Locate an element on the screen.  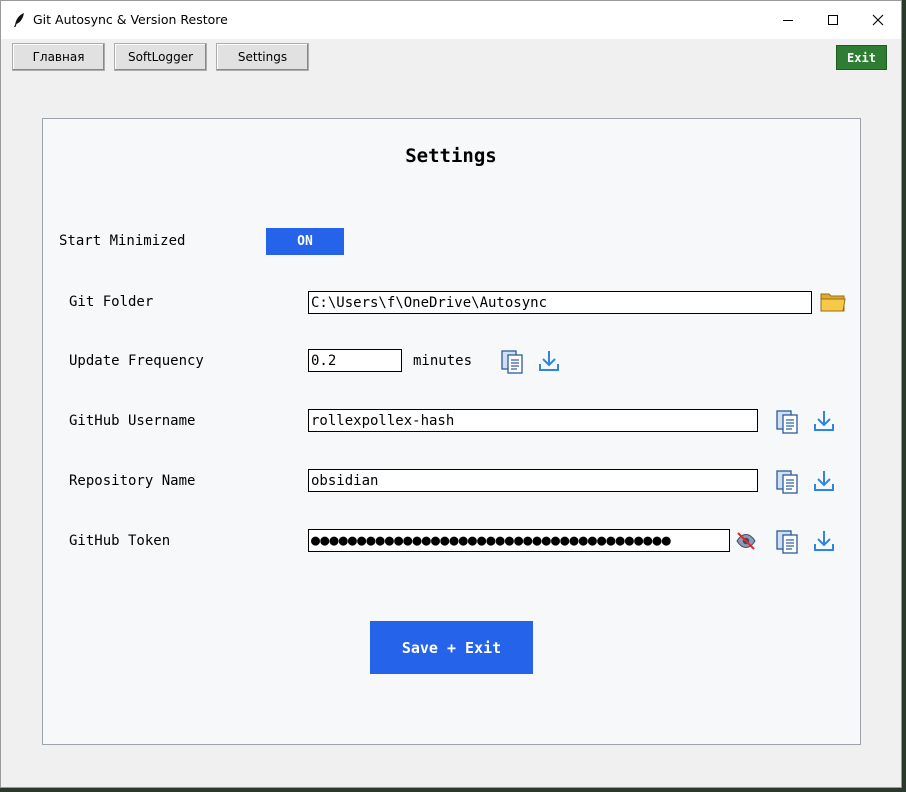
eye-off-icon is located at coordinates (746, 541).